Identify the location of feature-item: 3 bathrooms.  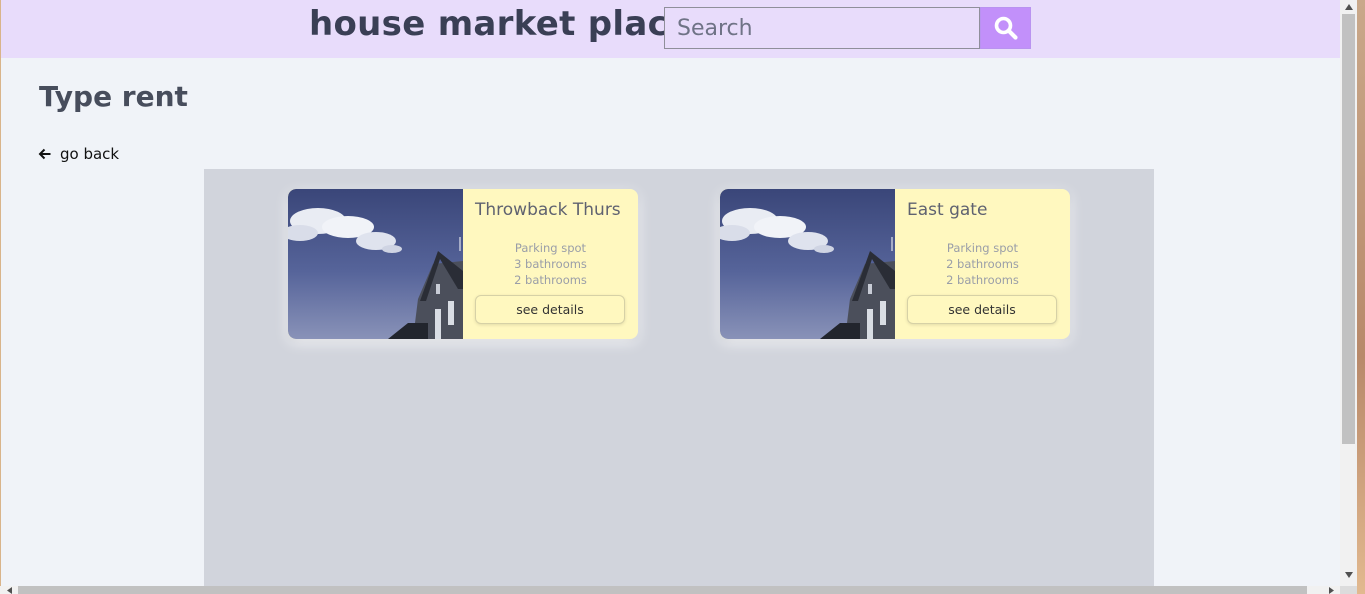
(550, 264).